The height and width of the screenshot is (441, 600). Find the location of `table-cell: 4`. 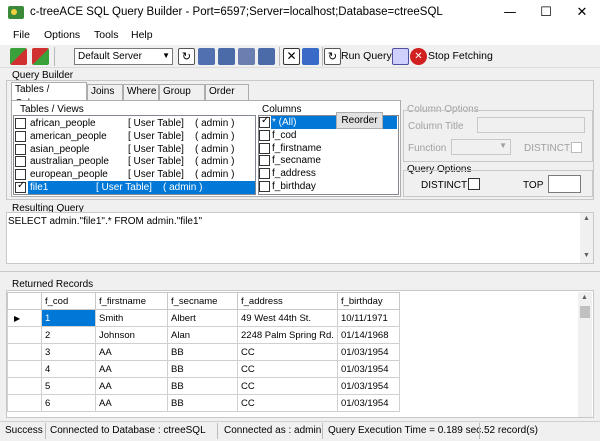

table-cell: 4 is located at coordinates (68, 369).